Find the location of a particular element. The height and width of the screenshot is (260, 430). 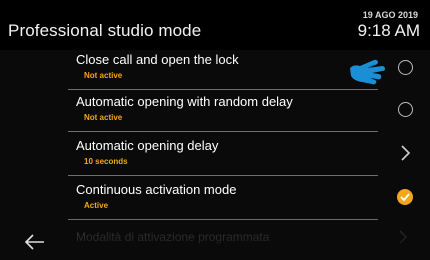

menu-item-scheduled-activation-mode: Modalità di attivazione programmata is located at coordinates (172, 237).